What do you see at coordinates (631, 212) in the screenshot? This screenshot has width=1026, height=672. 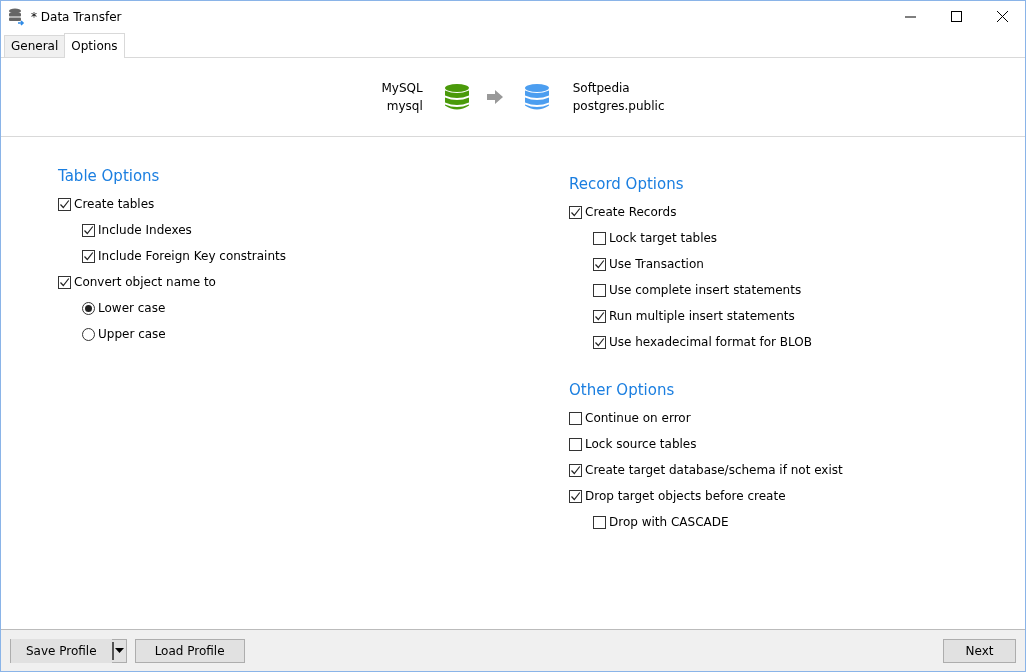 I see `option-label: Create Records` at bounding box center [631, 212].